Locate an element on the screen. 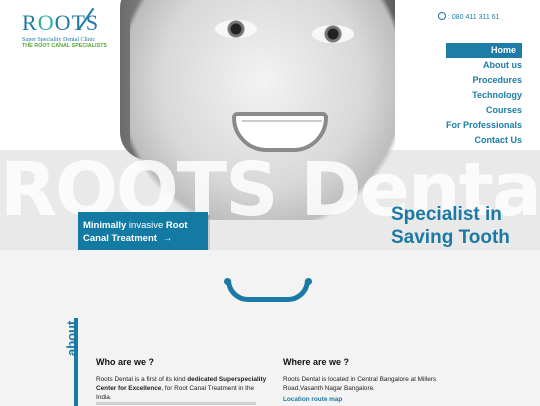 This screenshot has width=540, height=406. eye-right is located at coordinates (333, 34).